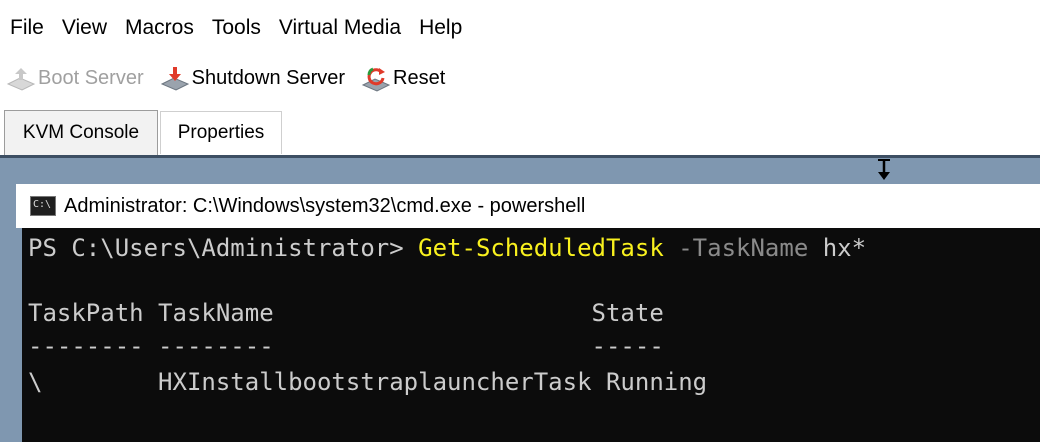 The image size is (1040, 442). Describe the element at coordinates (91, 77) in the screenshot. I see `boot-server-label: Boot Server` at that location.